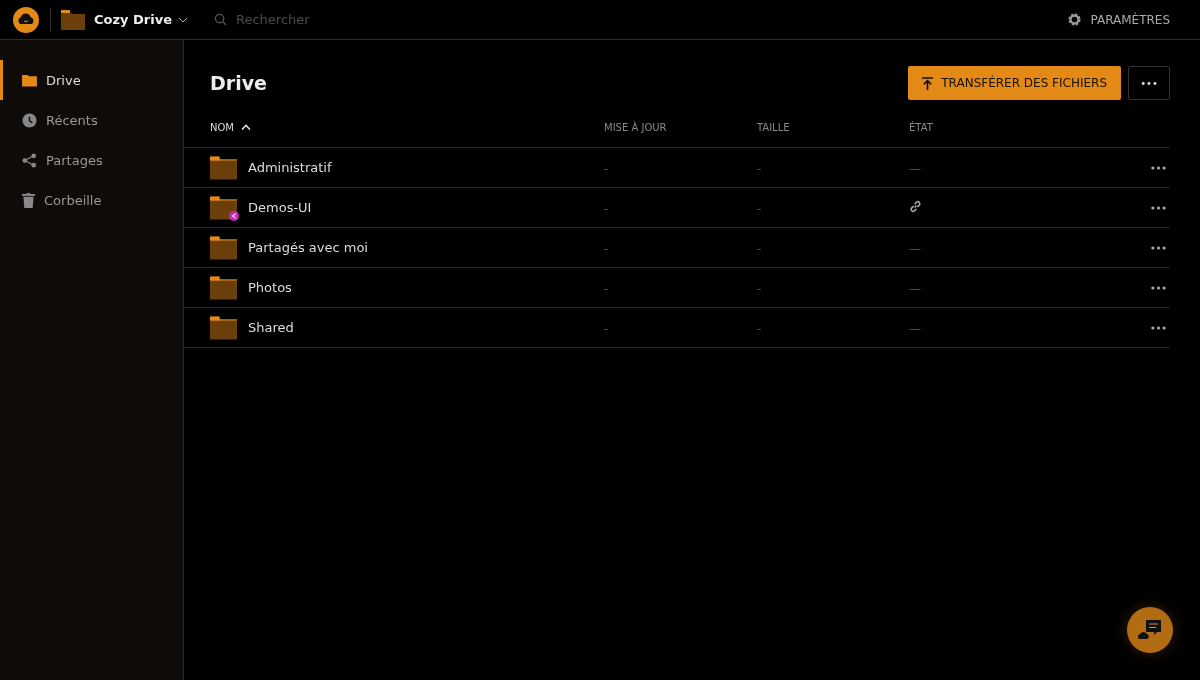 This screenshot has width=1200, height=680. I want to click on file-name: Shared, so click(271, 327).